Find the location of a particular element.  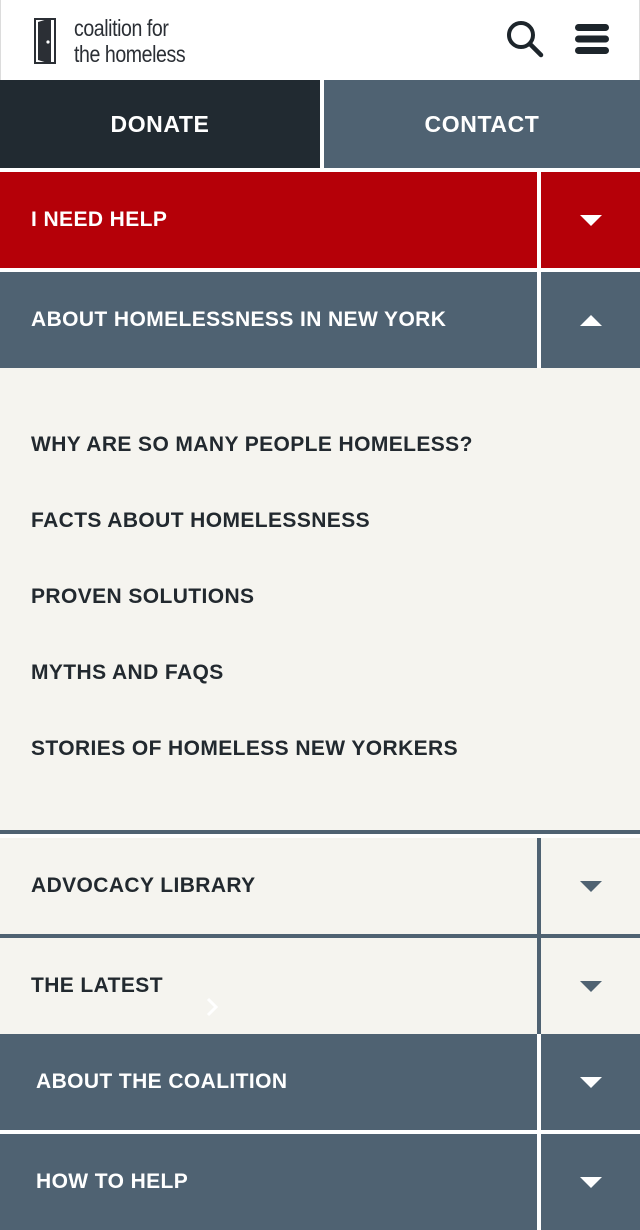

chevron-right-icon is located at coordinates (212, 1007).